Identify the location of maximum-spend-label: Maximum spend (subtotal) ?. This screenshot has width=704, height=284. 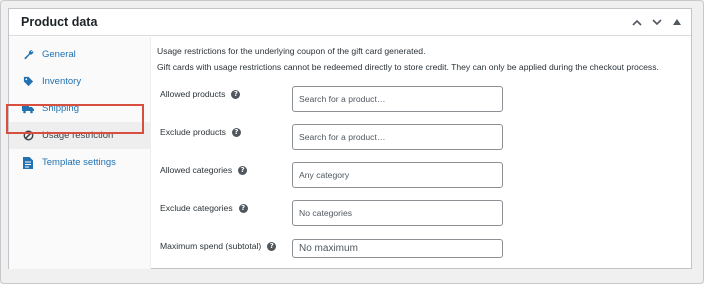
(218, 246).